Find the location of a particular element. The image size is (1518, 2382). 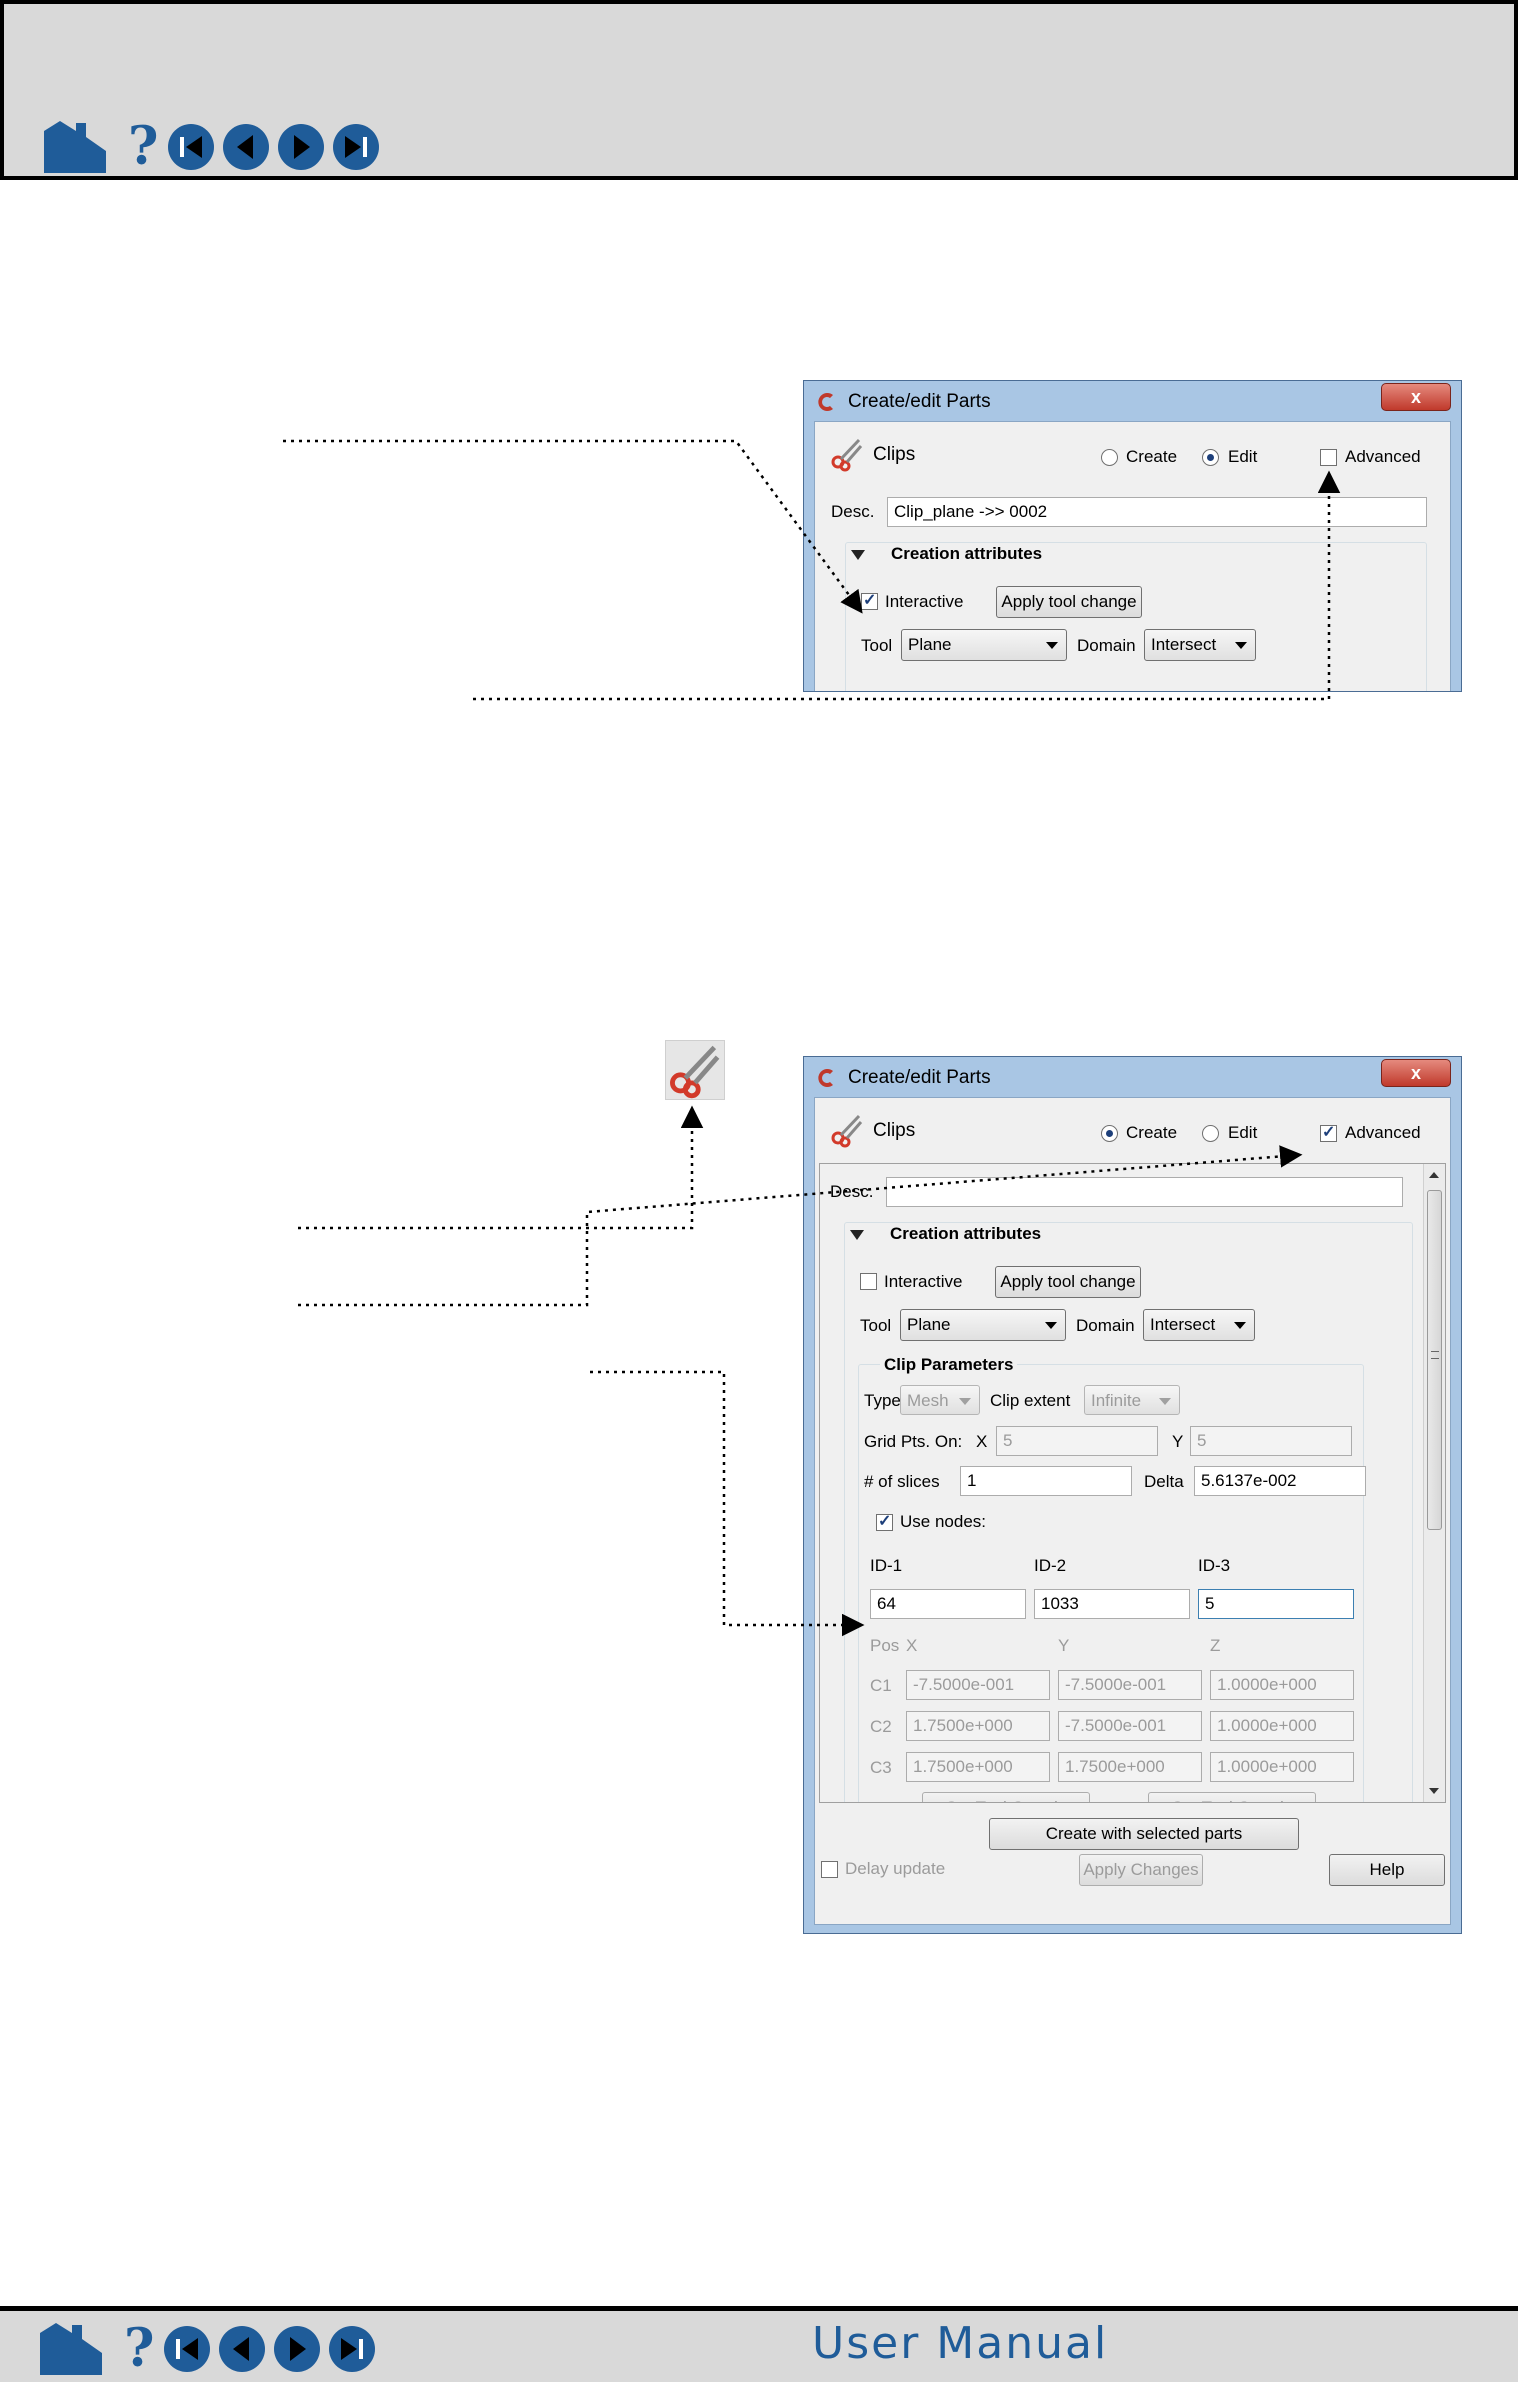

callout-use-nodes is located at coordinates (727, 1503).